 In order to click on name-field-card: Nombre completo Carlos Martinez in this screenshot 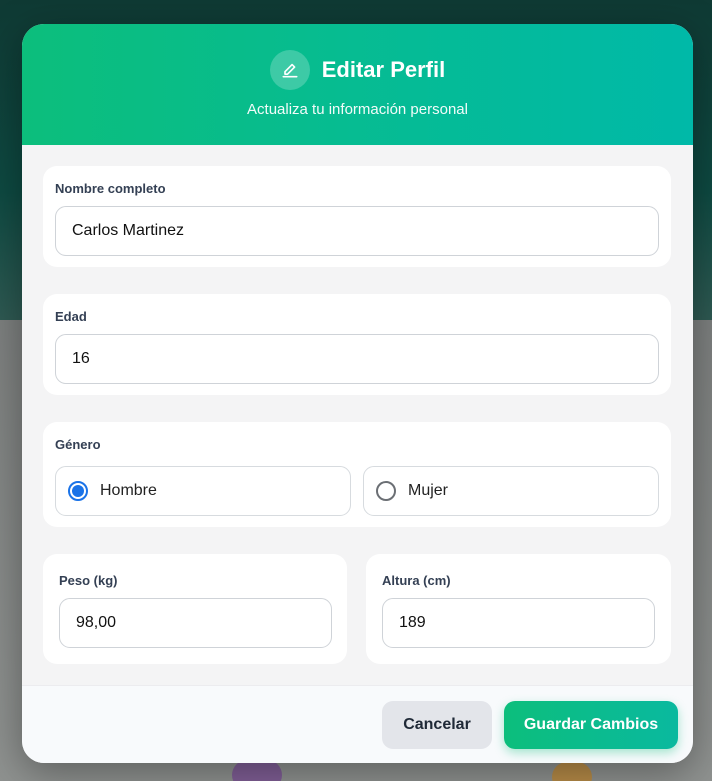, I will do `click(357, 216)`.